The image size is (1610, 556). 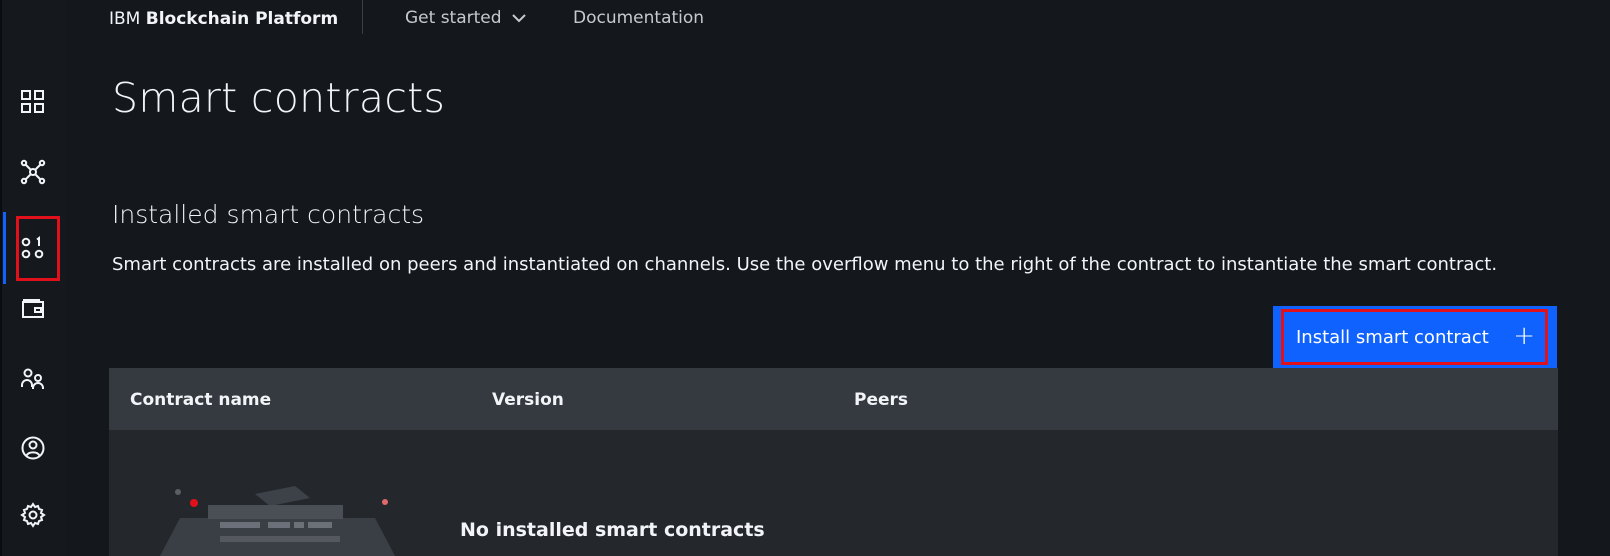 What do you see at coordinates (33, 278) in the screenshot?
I see `sidebar` at bounding box center [33, 278].